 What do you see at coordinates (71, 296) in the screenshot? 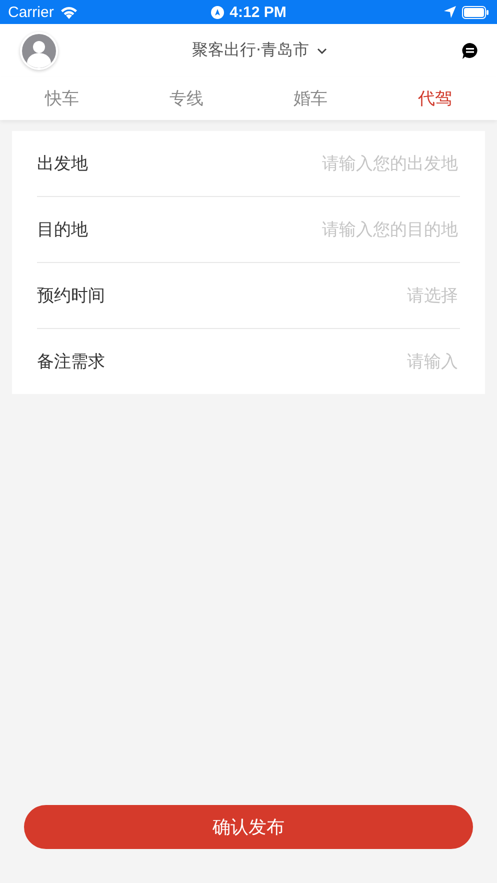
I see `field-label: 预约时间` at bounding box center [71, 296].